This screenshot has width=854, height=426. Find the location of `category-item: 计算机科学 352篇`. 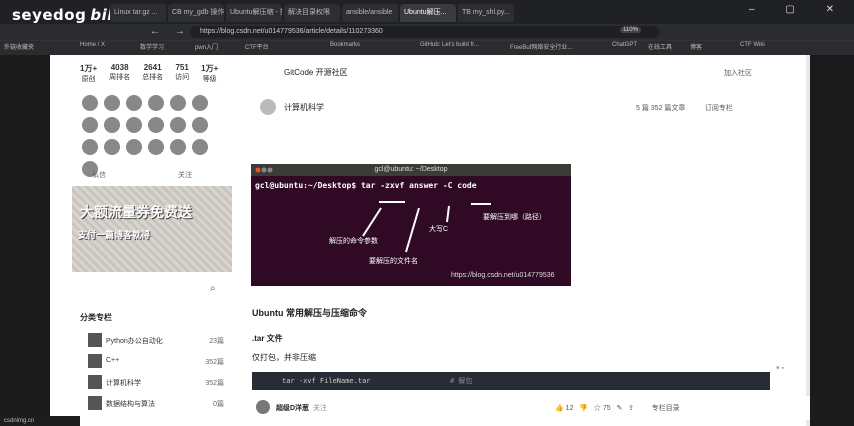

category-item: 计算机科学 352篇 is located at coordinates (163, 382).